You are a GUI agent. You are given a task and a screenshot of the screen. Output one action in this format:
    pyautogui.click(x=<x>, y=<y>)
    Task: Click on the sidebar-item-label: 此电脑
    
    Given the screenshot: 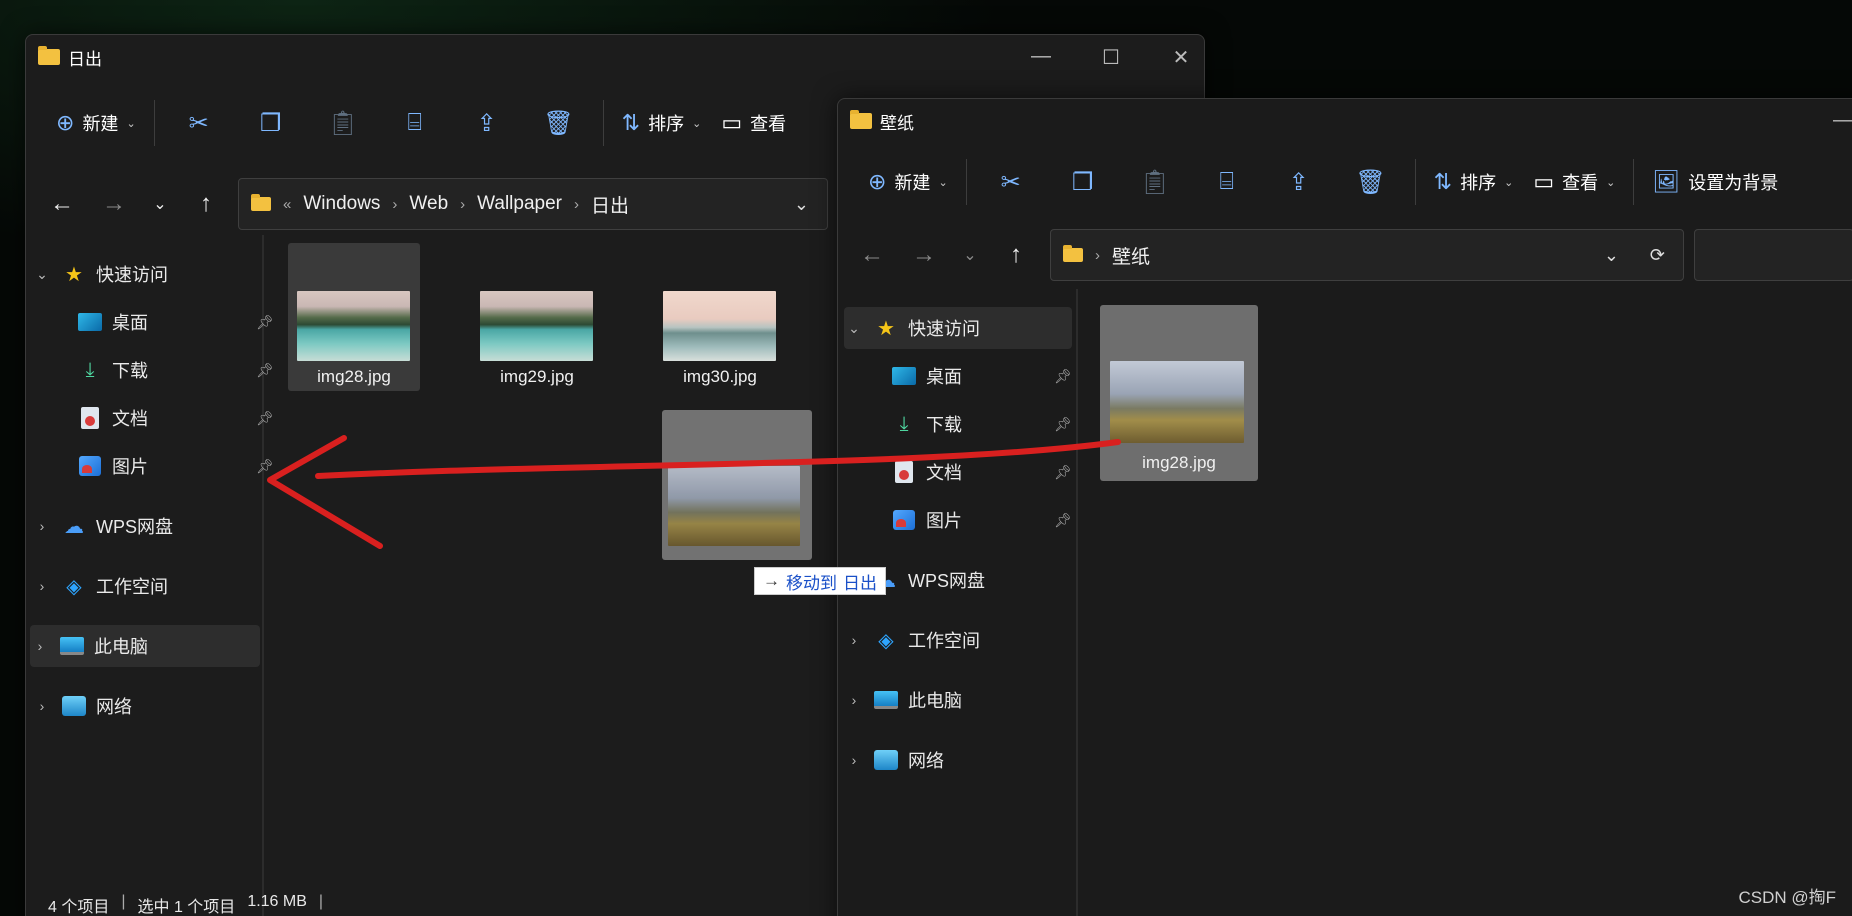 What is the action you would take?
    pyautogui.click(x=121, y=647)
    